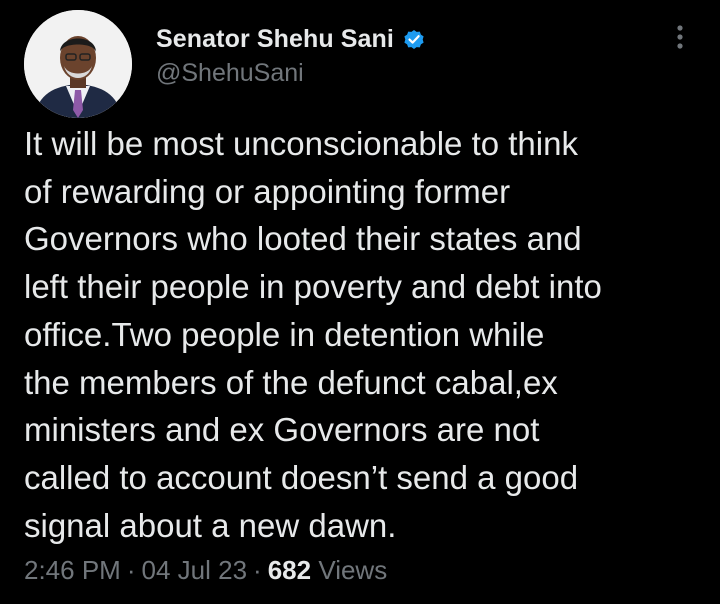  I want to click on views-label: Views, so click(353, 570).